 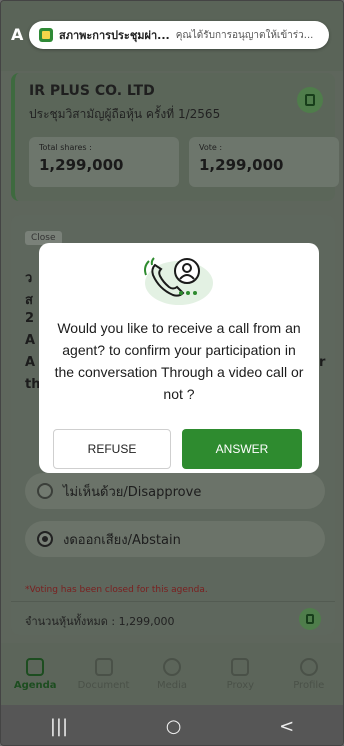 I want to click on total-shares-label: Total shares :, so click(x=65, y=147).